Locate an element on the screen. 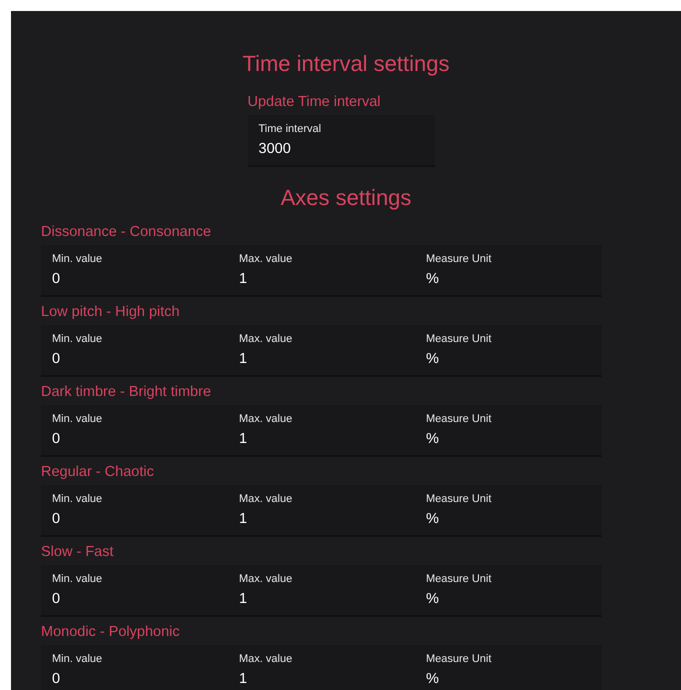 This screenshot has height=690, width=681. axis-title: Dark timbre - Bright timbre is located at coordinates (126, 392).